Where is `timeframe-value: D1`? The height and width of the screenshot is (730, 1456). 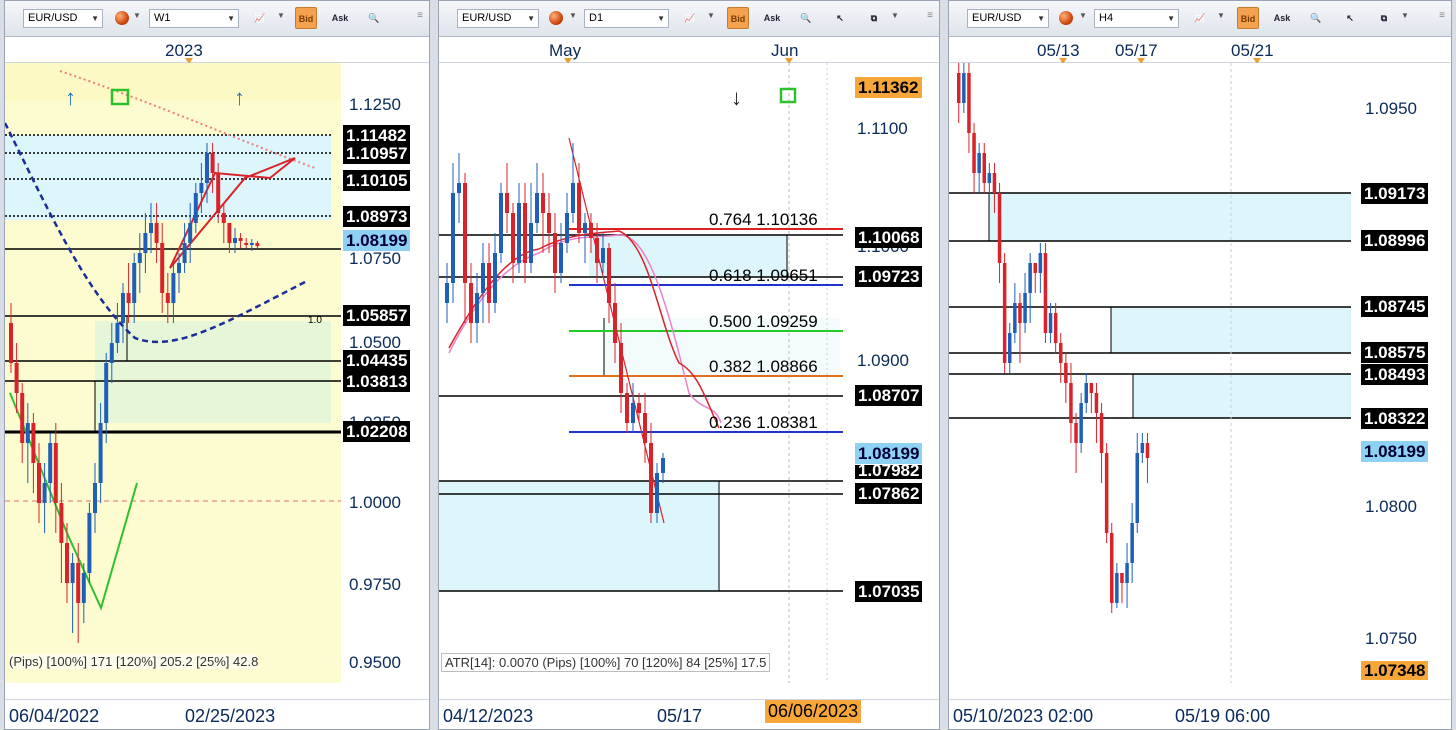
timeframe-value: D1 is located at coordinates (596, 18).